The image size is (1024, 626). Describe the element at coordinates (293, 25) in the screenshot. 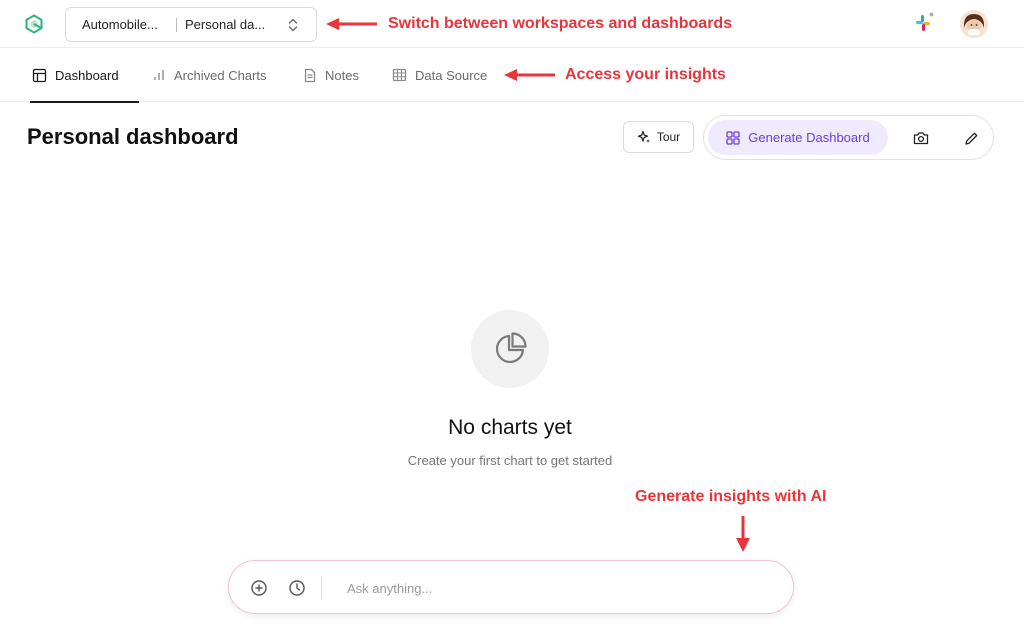

I see `chevron-up-down-icon` at that location.